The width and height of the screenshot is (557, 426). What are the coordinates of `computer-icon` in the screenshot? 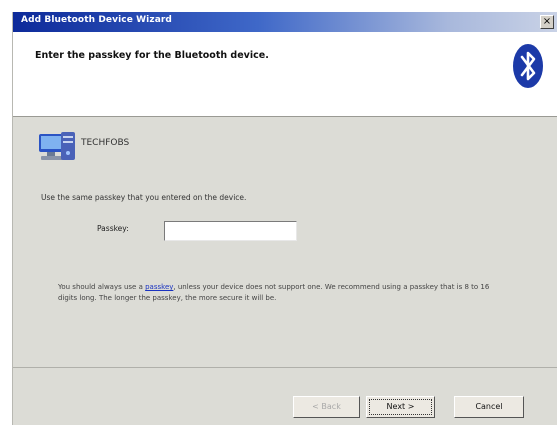 It's located at (57, 146).